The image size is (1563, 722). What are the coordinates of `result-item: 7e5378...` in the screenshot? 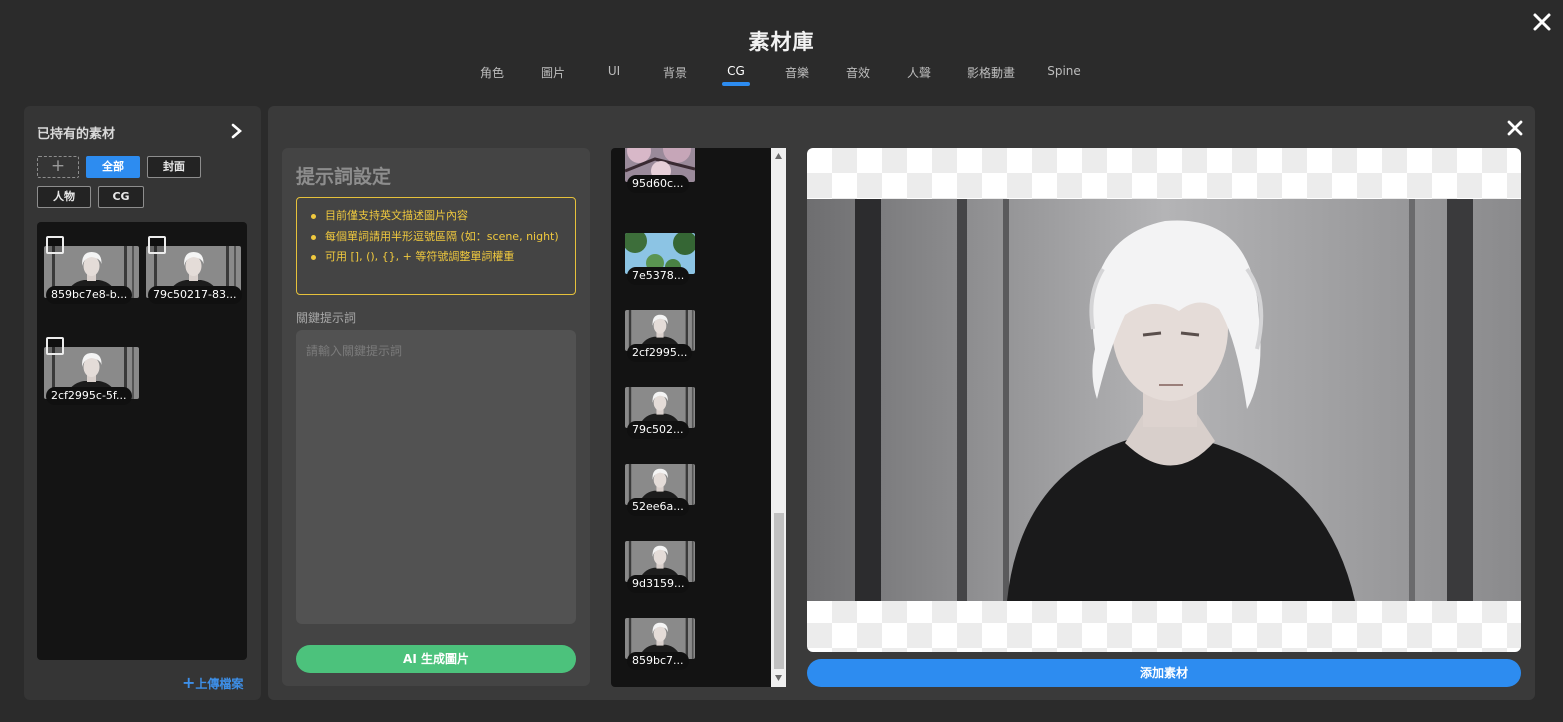 It's located at (660, 260).